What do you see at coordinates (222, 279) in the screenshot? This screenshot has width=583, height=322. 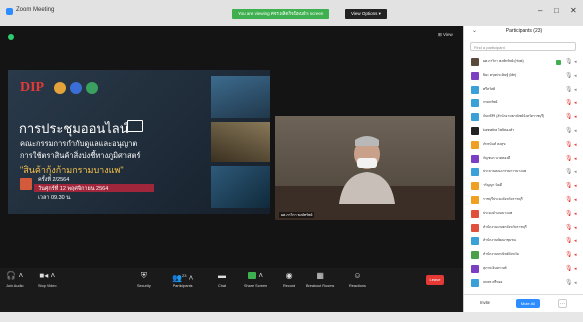 I see `chat-button: ▬ Chat` at bounding box center [222, 279].